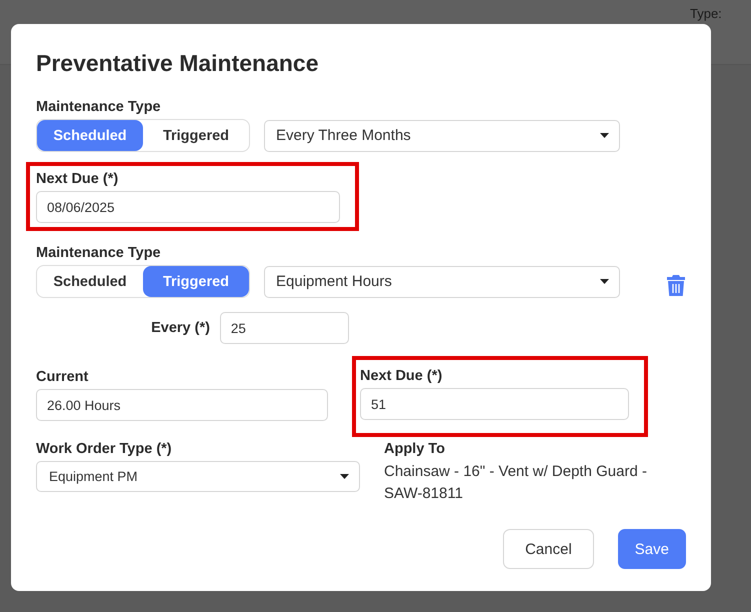  I want to click on field-label: Apply To, so click(415, 449).